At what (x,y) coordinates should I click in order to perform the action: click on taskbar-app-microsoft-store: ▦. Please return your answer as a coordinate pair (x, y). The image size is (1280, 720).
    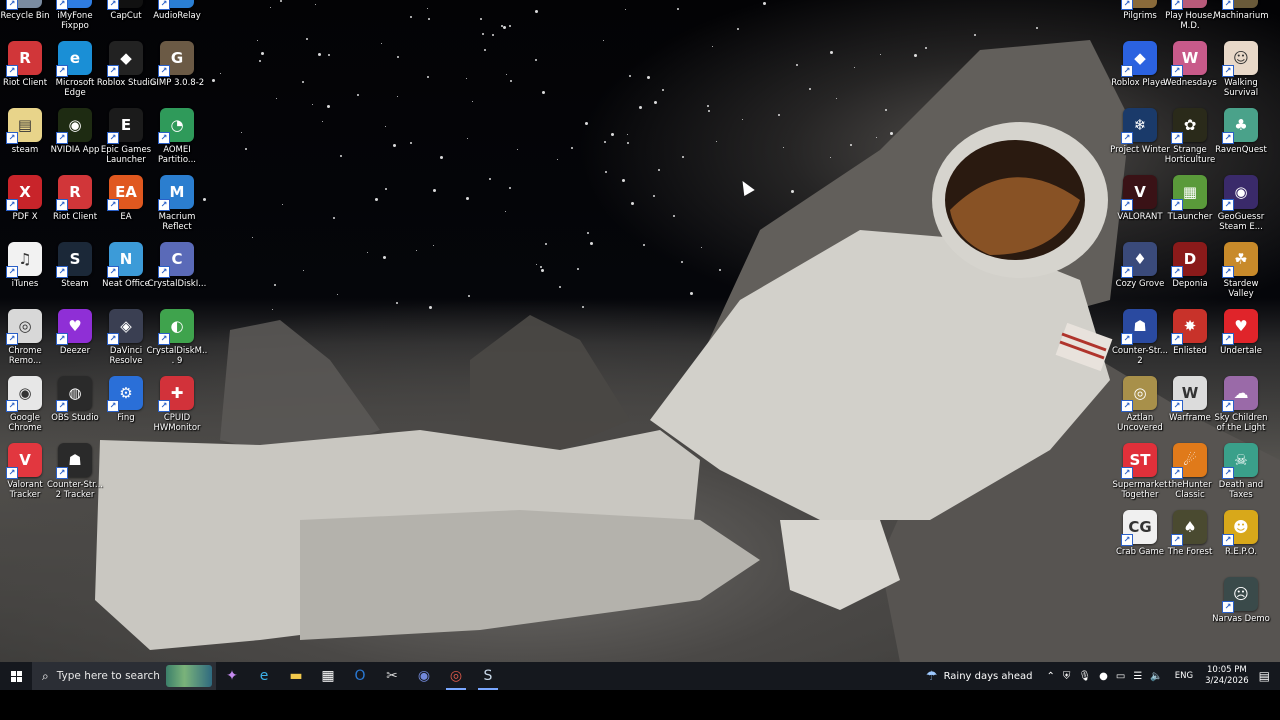
    Looking at the image, I should click on (328, 676).